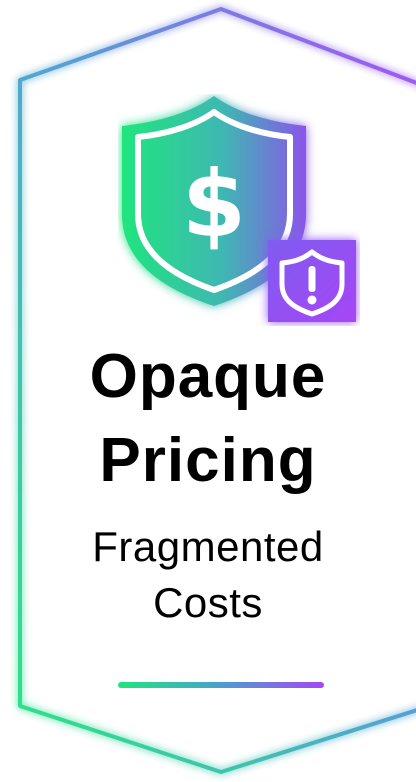 The height and width of the screenshot is (782, 416). Describe the element at coordinates (208, 546) in the screenshot. I see `card-subtitle-line-1: Fragmented` at that location.